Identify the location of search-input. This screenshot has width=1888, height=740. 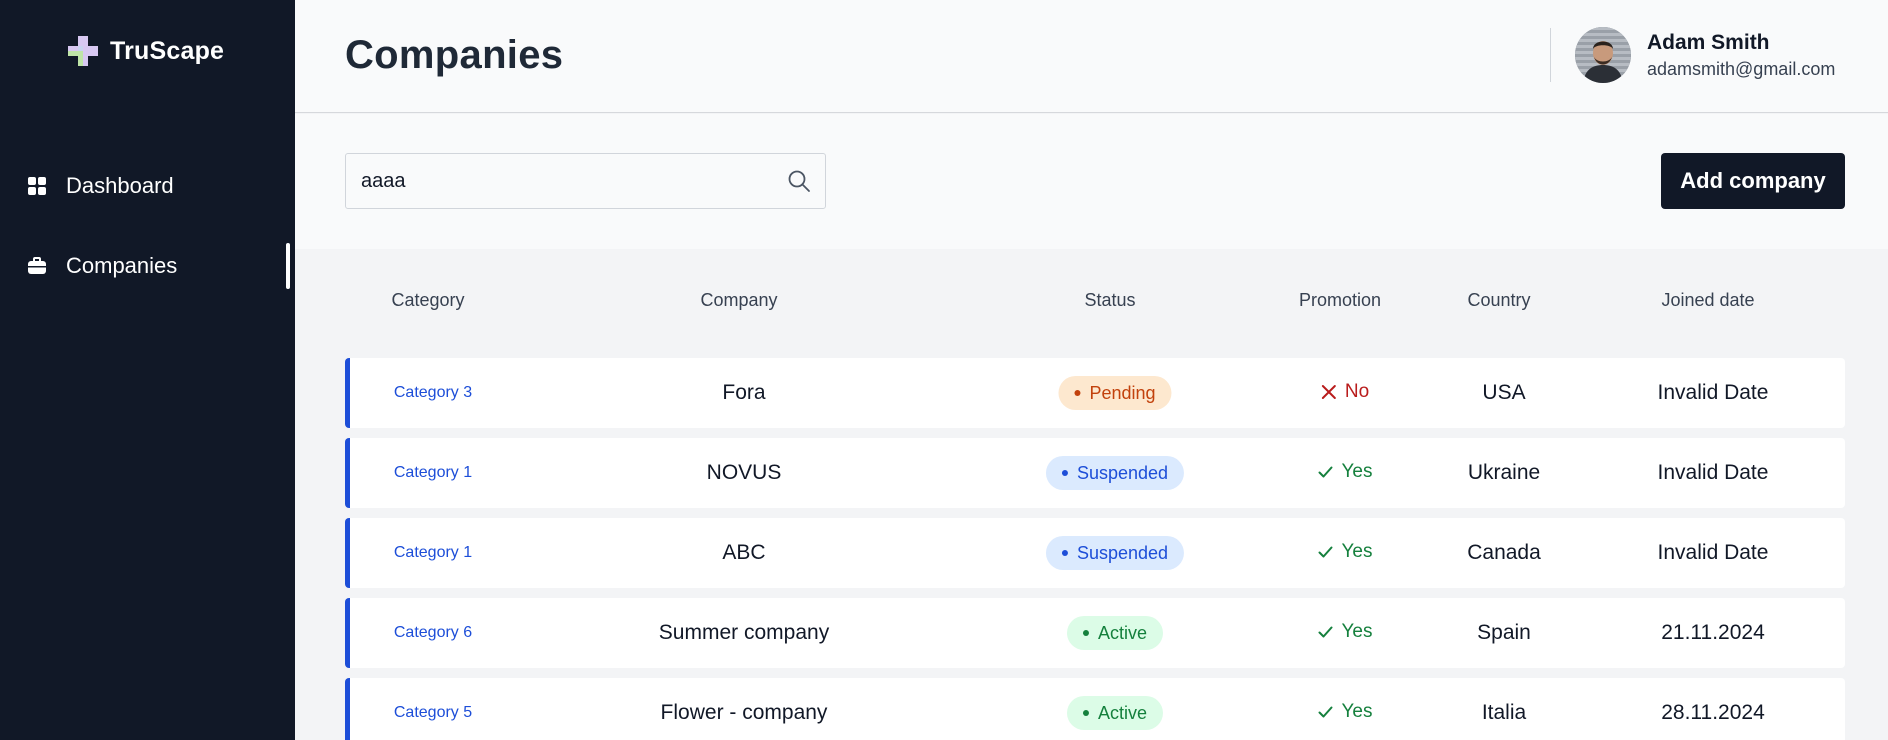
(556, 181).